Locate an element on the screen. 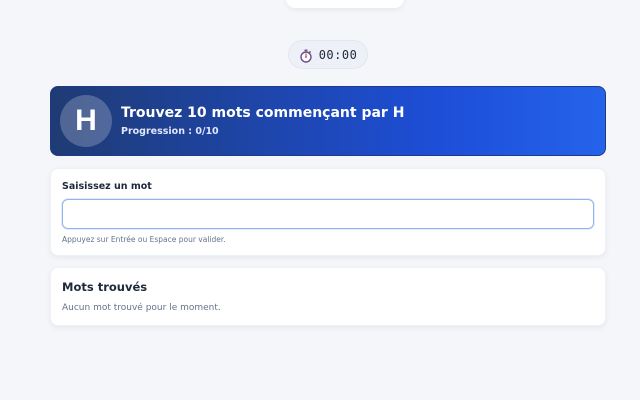  progress-text: Progression : 0/10 is located at coordinates (170, 131).